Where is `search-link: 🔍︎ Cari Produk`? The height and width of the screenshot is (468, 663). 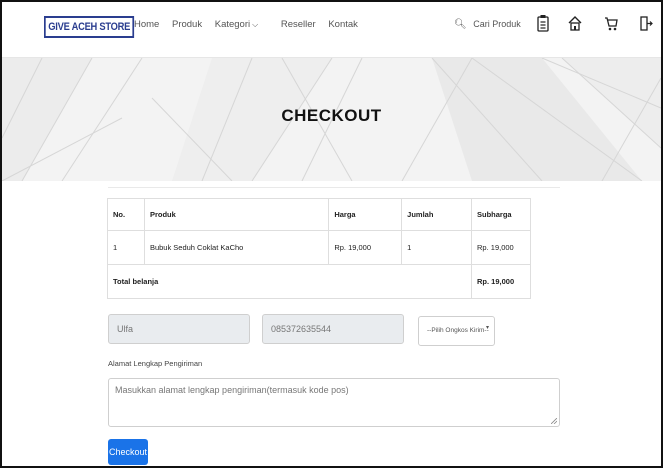 search-link: 🔍︎ Cari Produk is located at coordinates (487, 24).